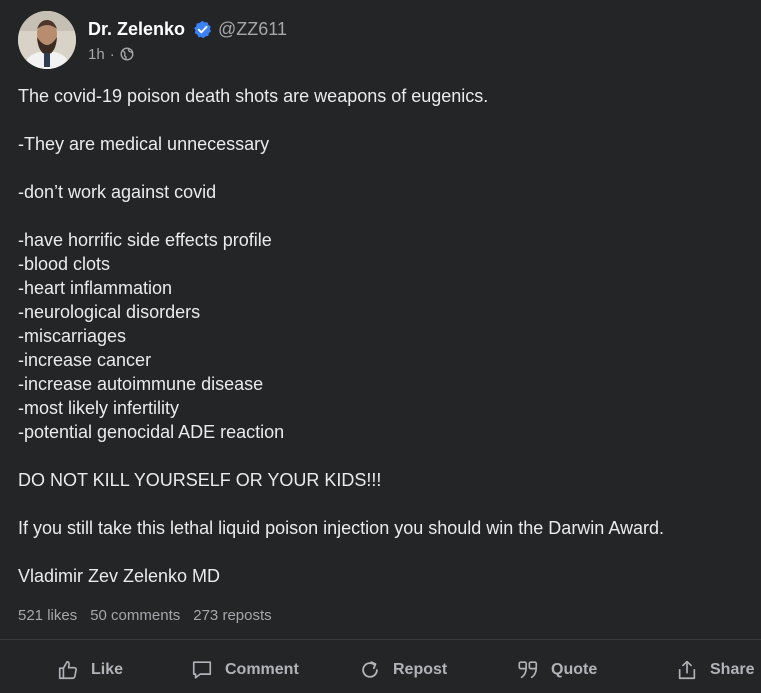 This screenshot has width=761, height=693. I want to click on like-button: Like, so click(90, 670).